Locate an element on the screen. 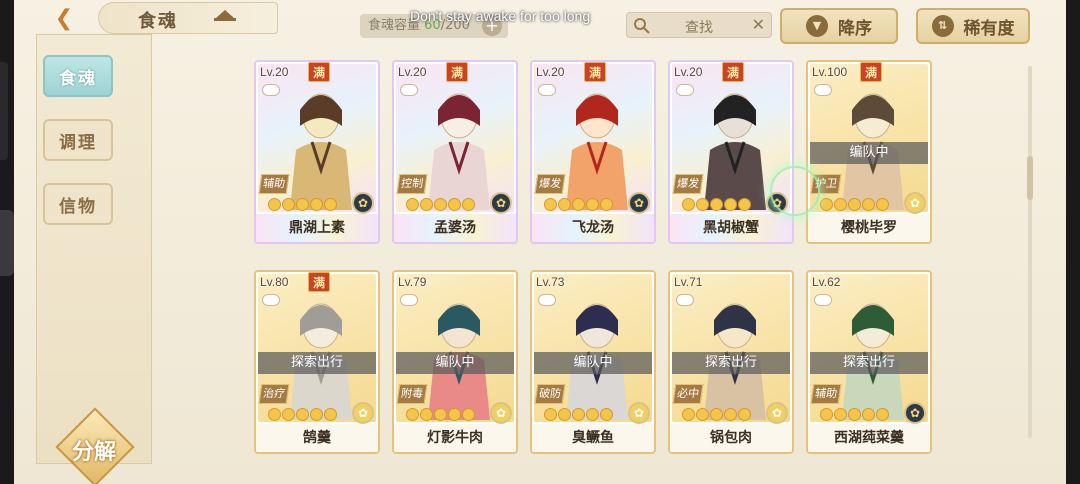 This screenshot has height=484, width=1080. role-tag: 附毒 is located at coordinates (412, 394).